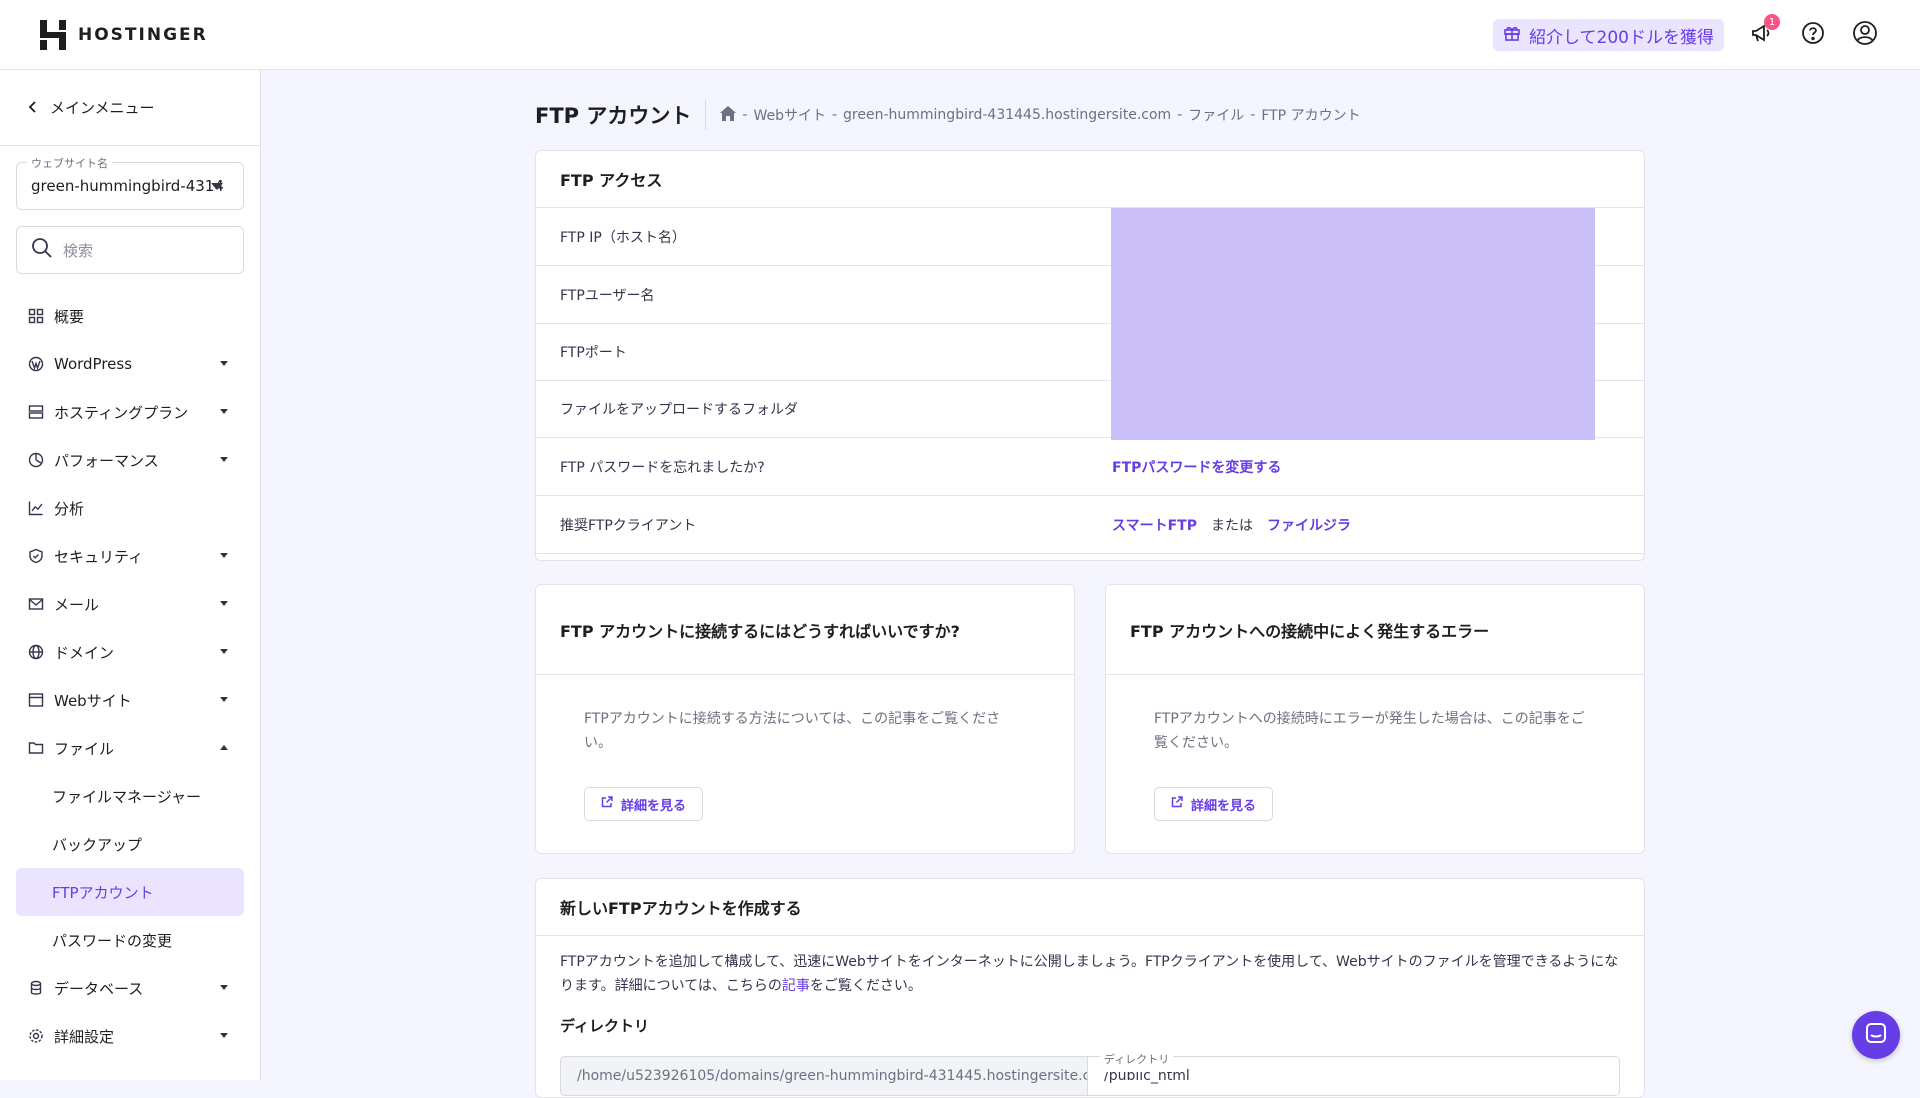 This screenshot has height=1098, width=1920. Describe the element at coordinates (97, 844) in the screenshot. I see `sidebar-item-label: バックアップ` at that location.